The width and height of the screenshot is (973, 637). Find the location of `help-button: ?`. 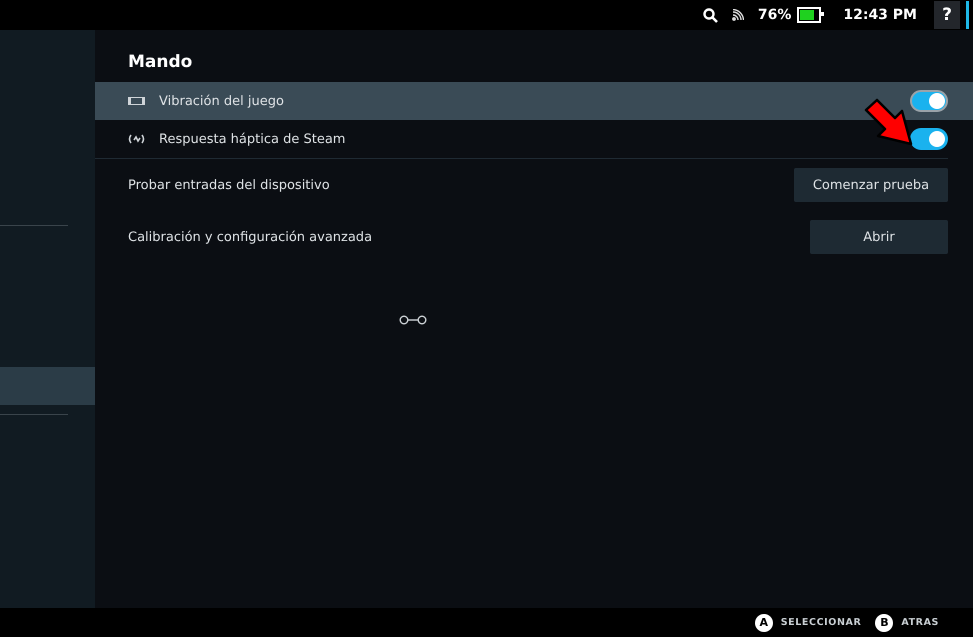

help-button: ? is located at coordinates (947, 15).